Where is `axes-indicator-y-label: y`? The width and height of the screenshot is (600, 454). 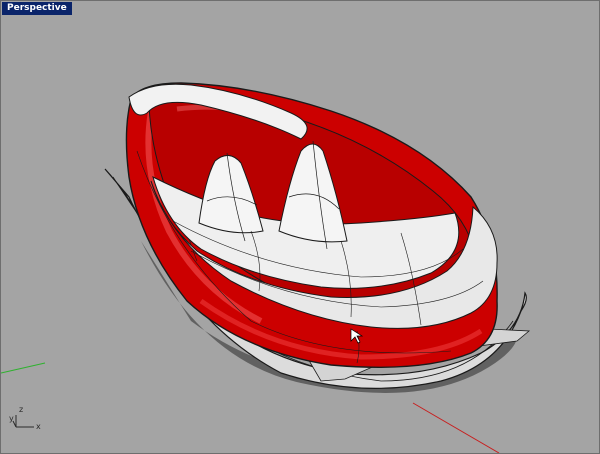
axes-indicator-y-label: y is located at coordinates (11, 418).